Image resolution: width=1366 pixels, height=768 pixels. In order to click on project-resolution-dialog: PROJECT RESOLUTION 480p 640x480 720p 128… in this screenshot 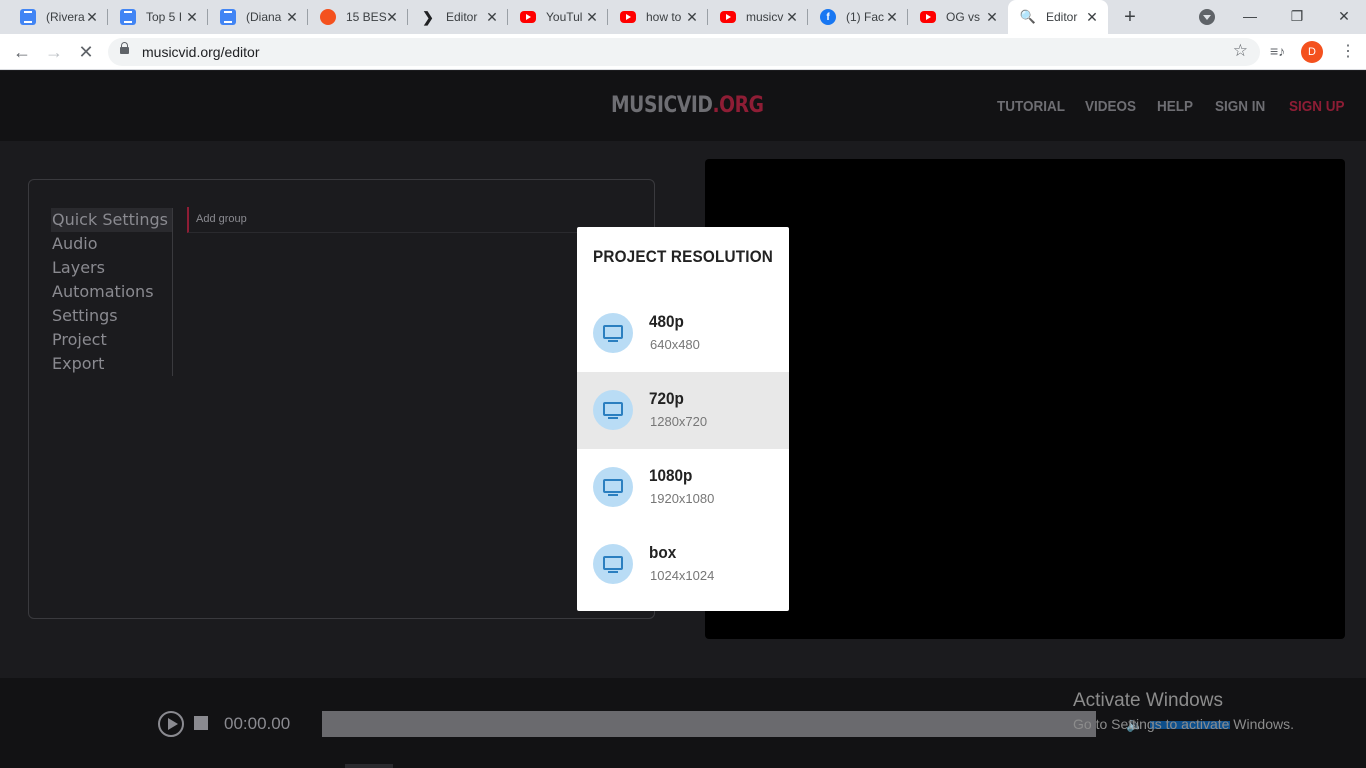, I will do `click(683, 419)`.